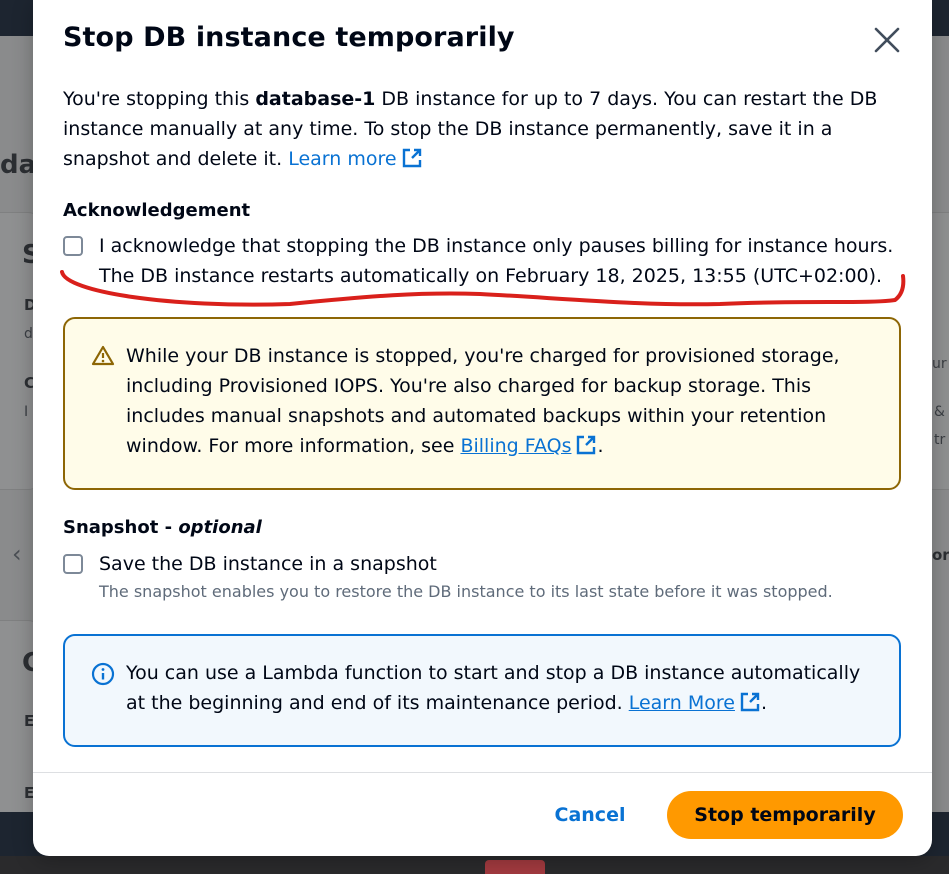  I want to click on os-taskbar, so click(474, 865).